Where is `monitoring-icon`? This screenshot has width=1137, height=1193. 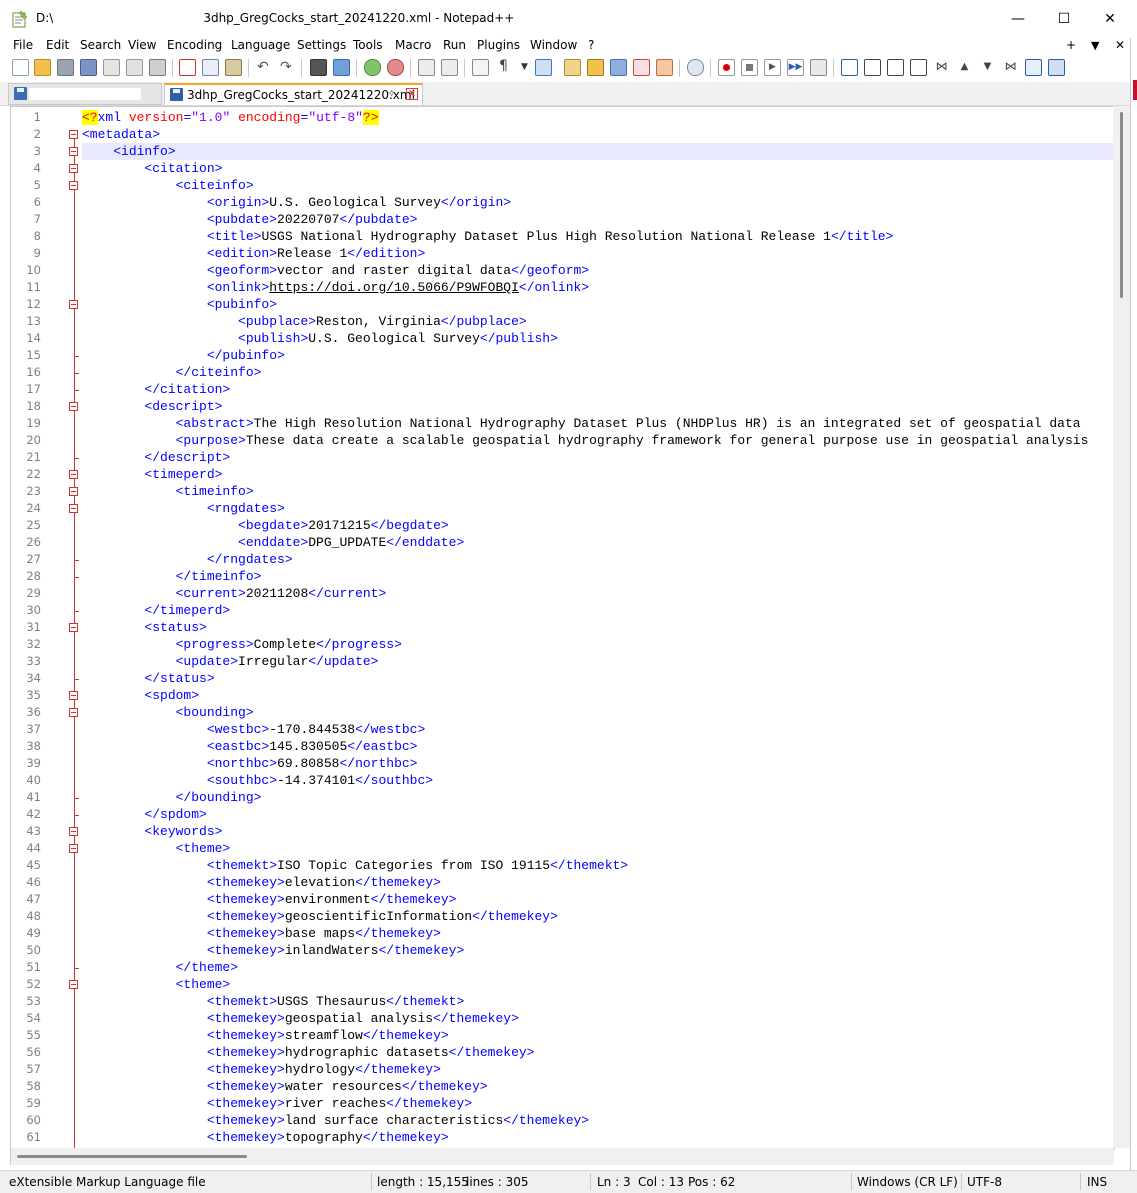 monitoring-icon is located at coordinates (695, 67).